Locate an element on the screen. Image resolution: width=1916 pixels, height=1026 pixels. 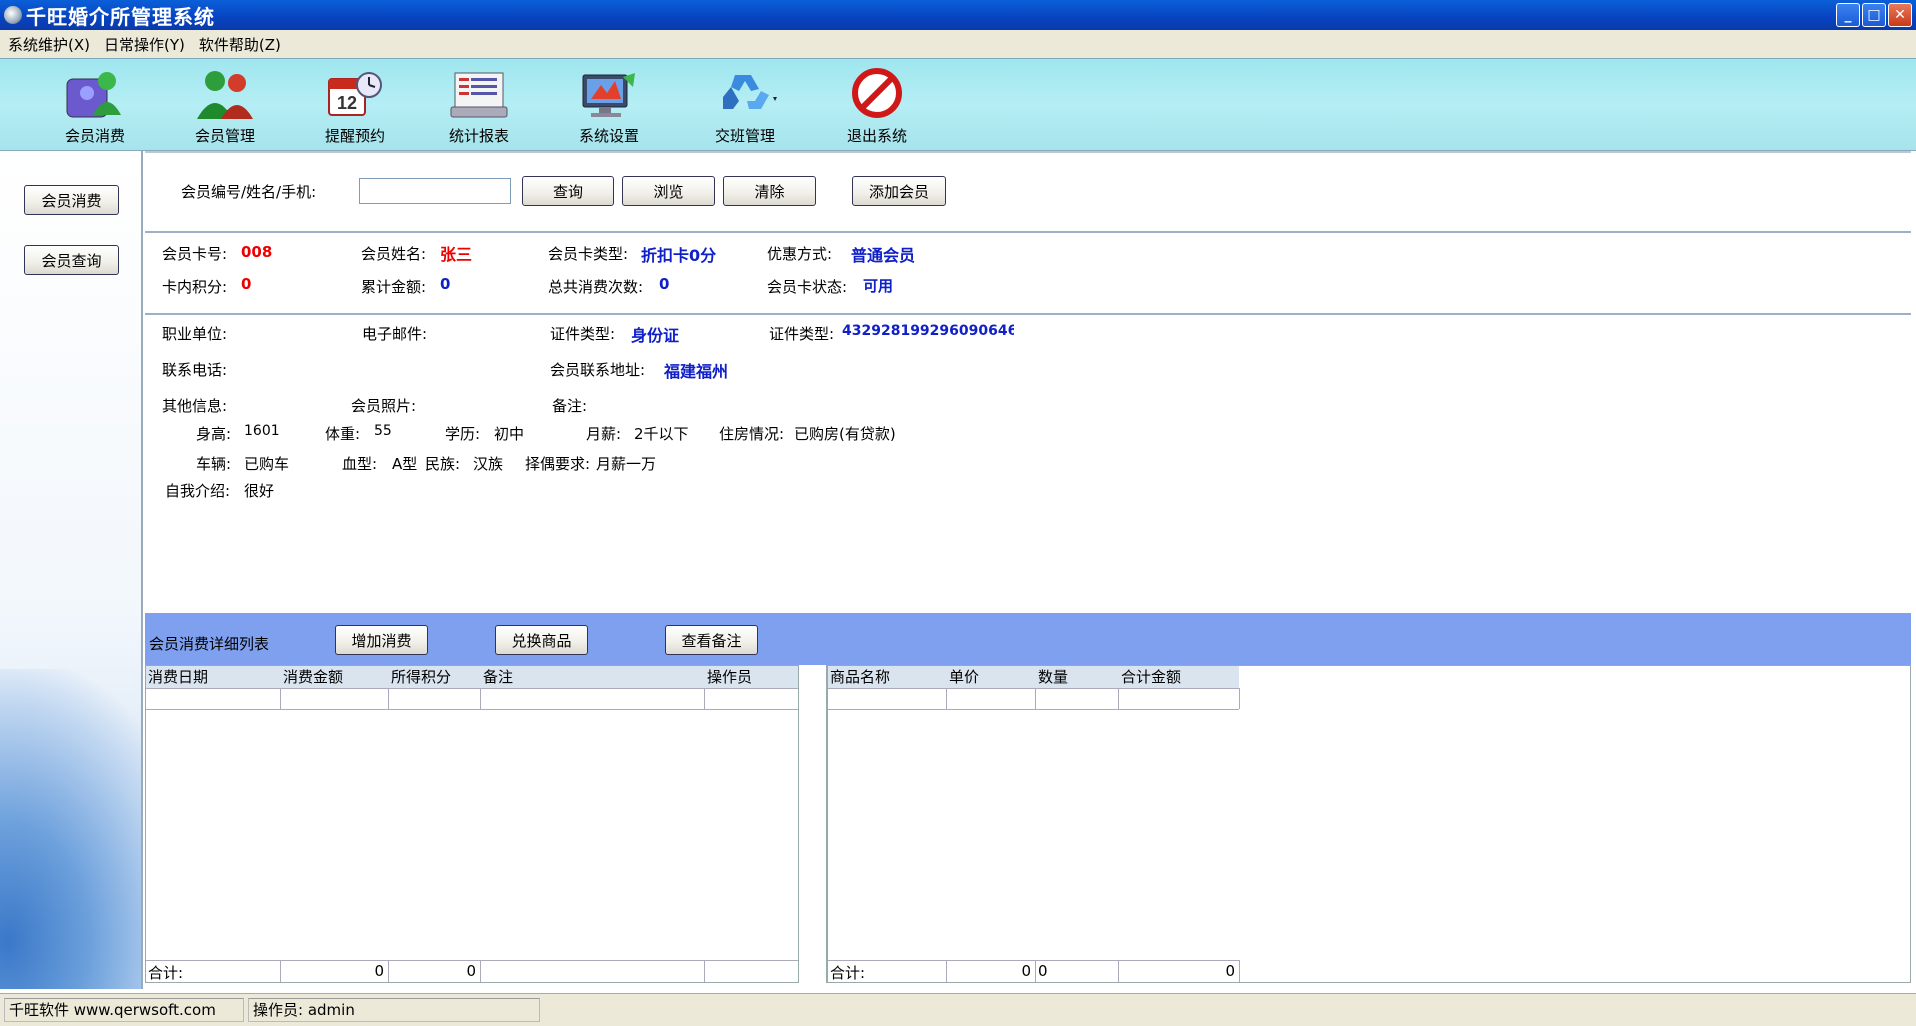
add-consume-button: 增加消费 is located at coordinates (381, 640).